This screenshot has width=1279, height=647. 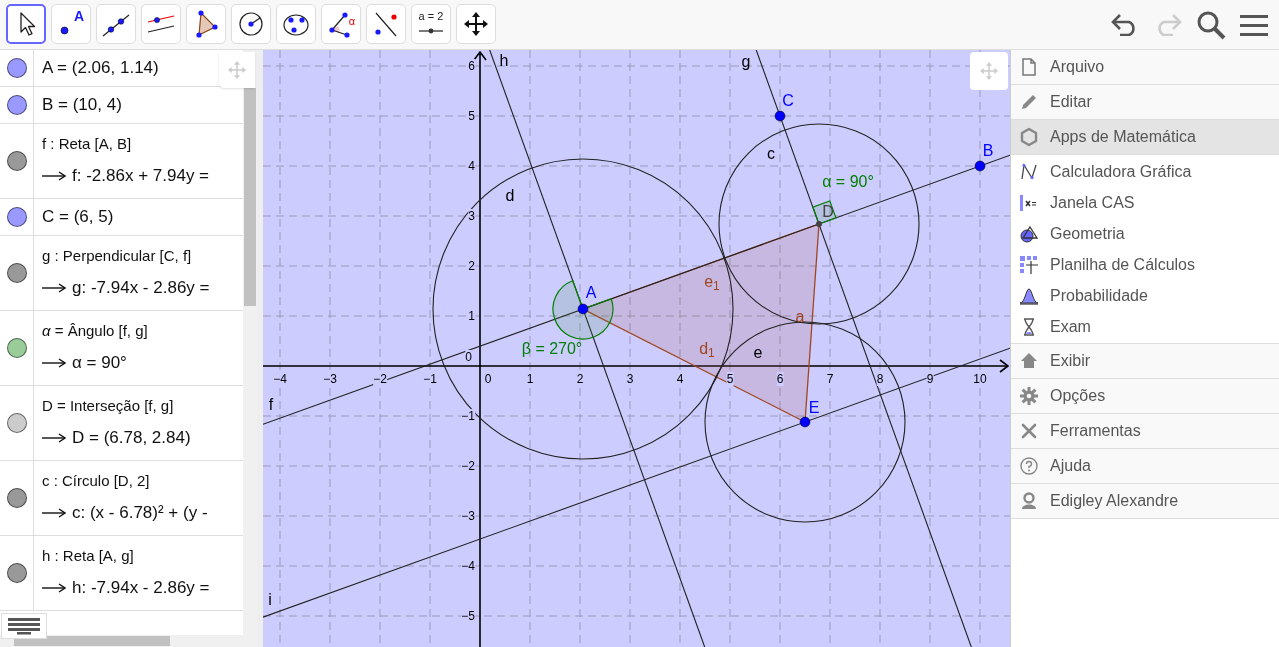 What do you see at coordinates (1145, 396) in the screenshot?
I see `menu-item: Opções` at bounding box center [1145, 396].